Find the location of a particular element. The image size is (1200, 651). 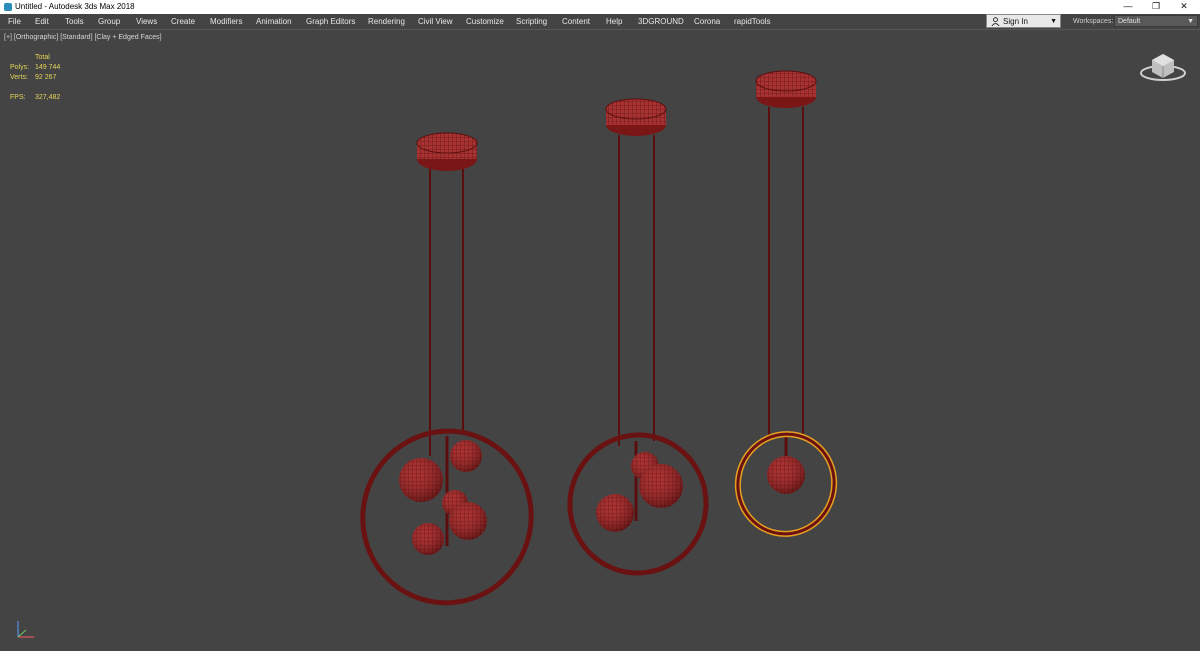

menu-customize: Customize is located at coordinates (485, 21).